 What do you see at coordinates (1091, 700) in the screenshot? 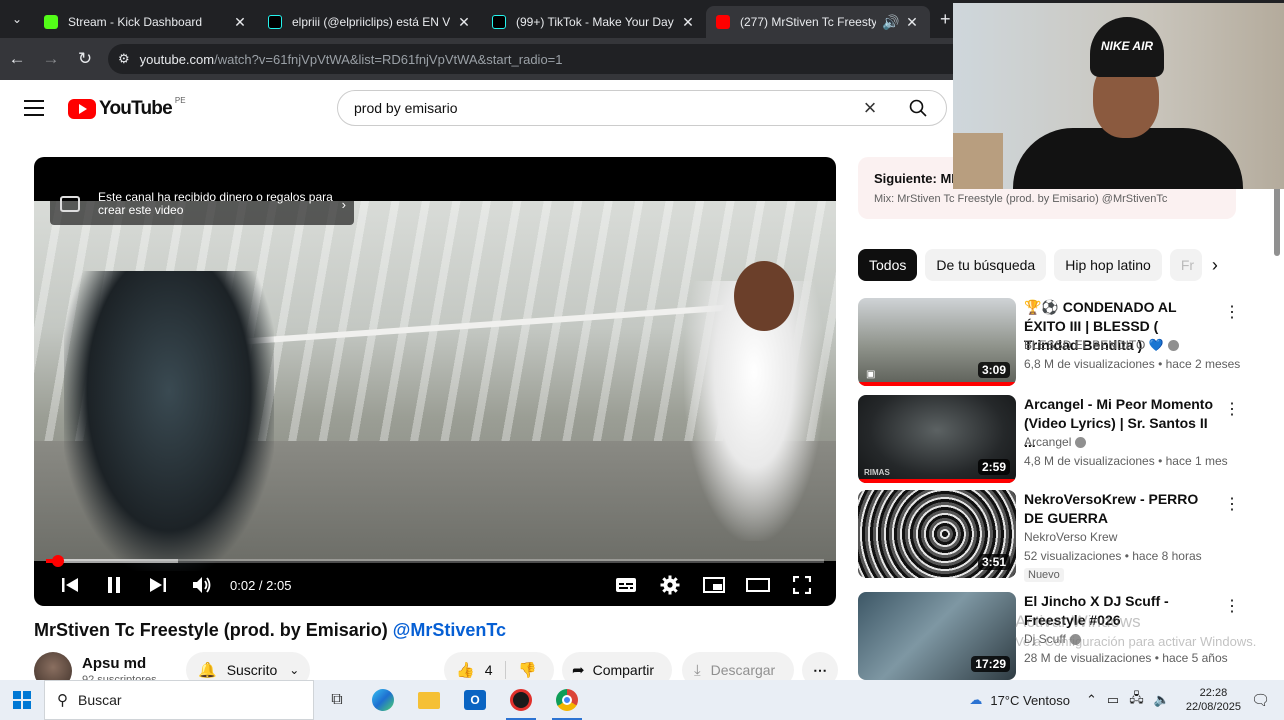
I see `chevron-up-icon: ⌃` at bounding box center [1091, 700].